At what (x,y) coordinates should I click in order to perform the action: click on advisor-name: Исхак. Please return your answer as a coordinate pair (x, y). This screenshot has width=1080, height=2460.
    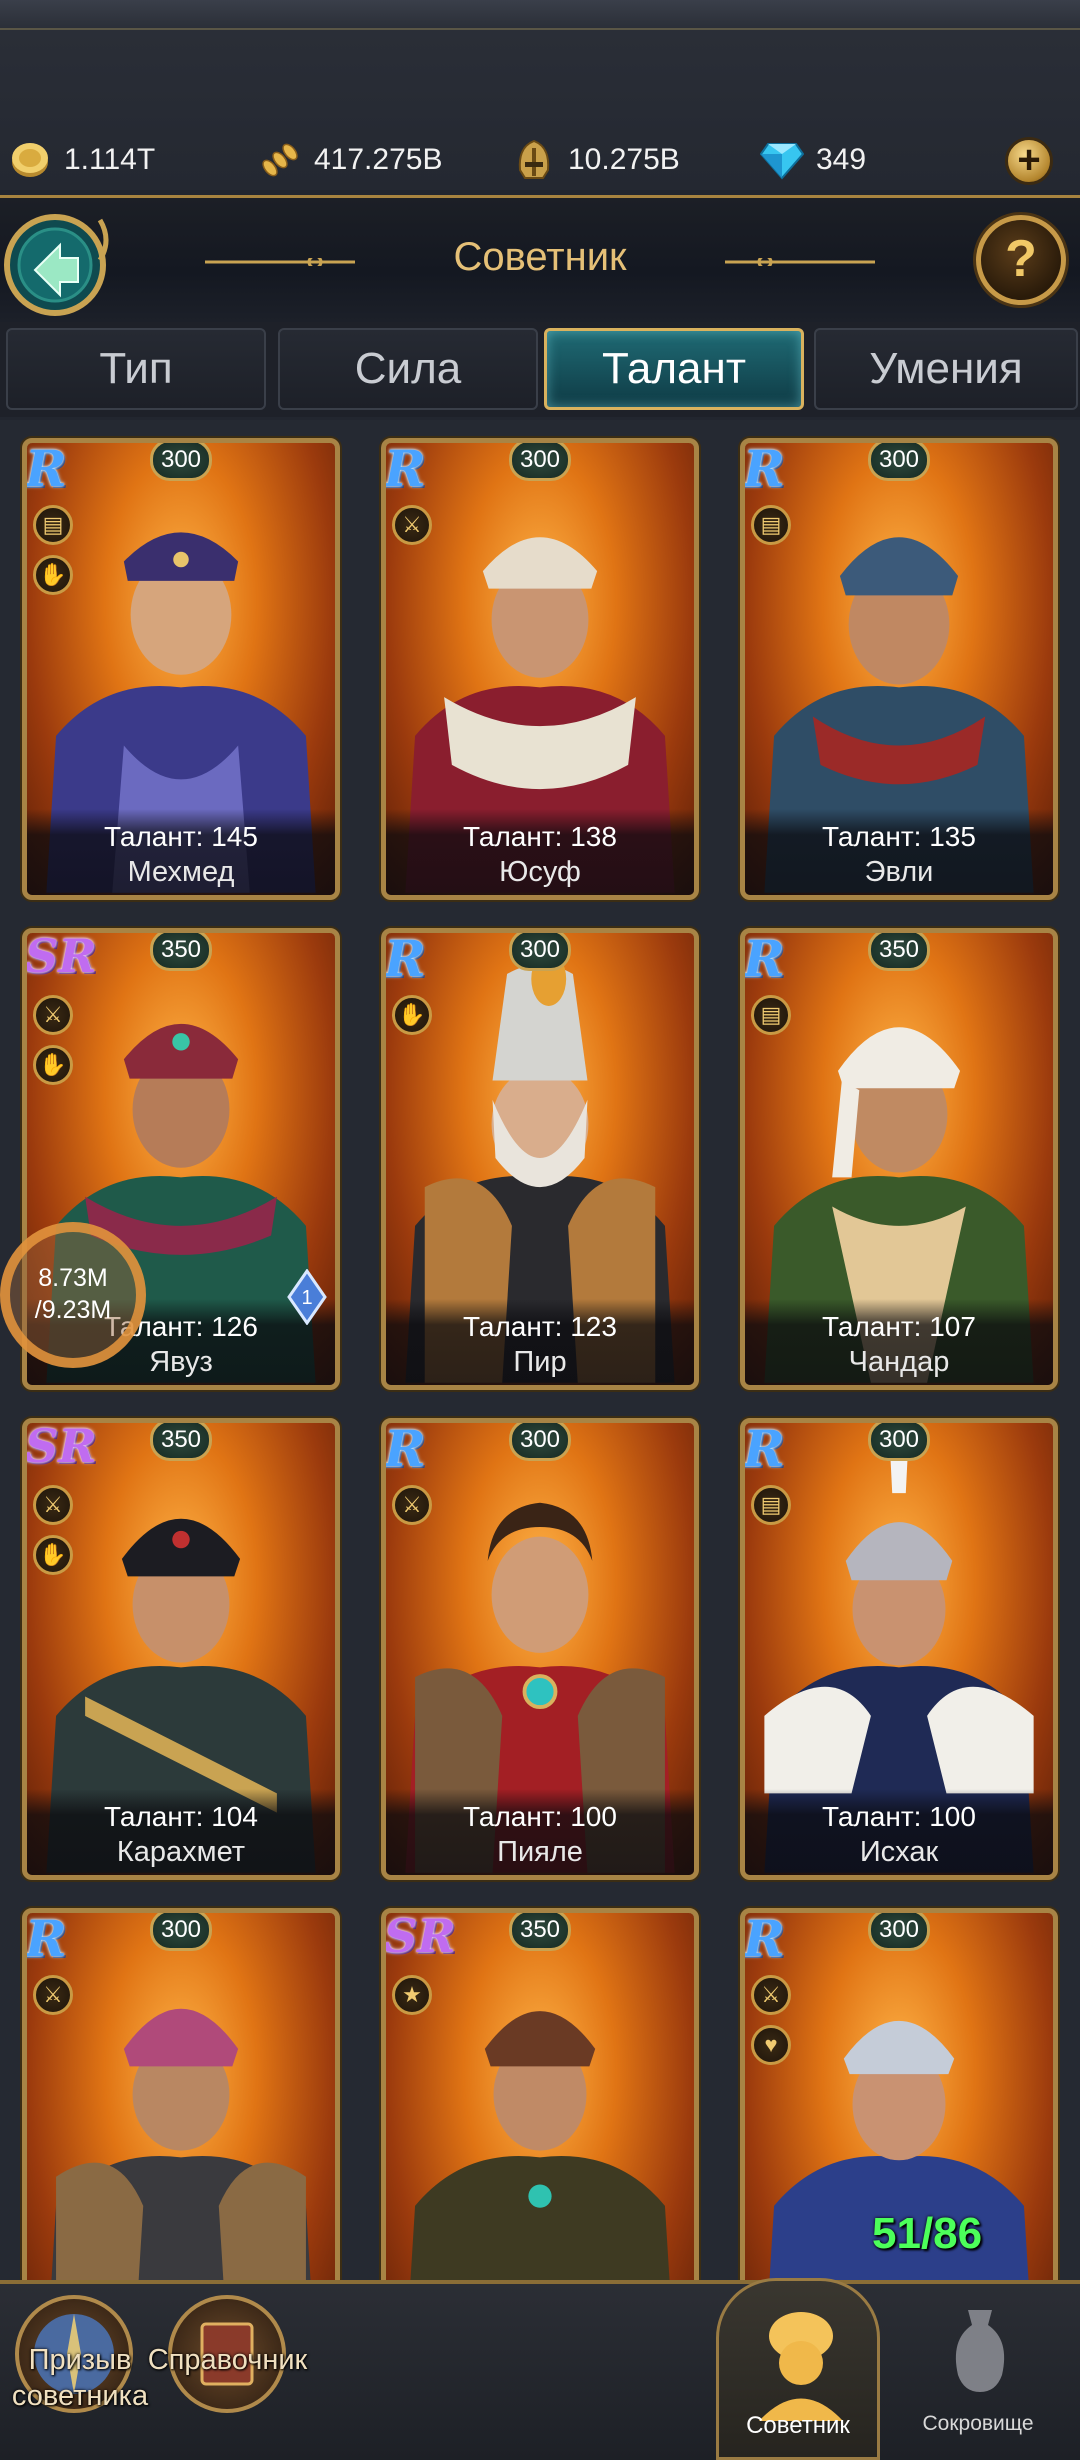
    Looking at the image, I should click on (899, 1852).